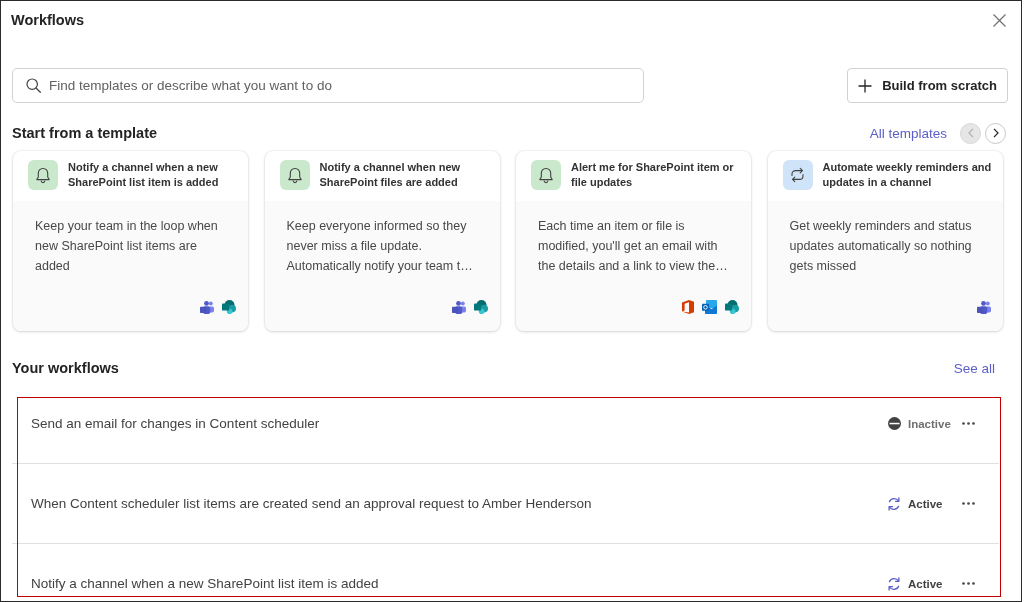 The height and width of the screenshot is (602, 1024). I want to click on close-button, so click(999, 20).